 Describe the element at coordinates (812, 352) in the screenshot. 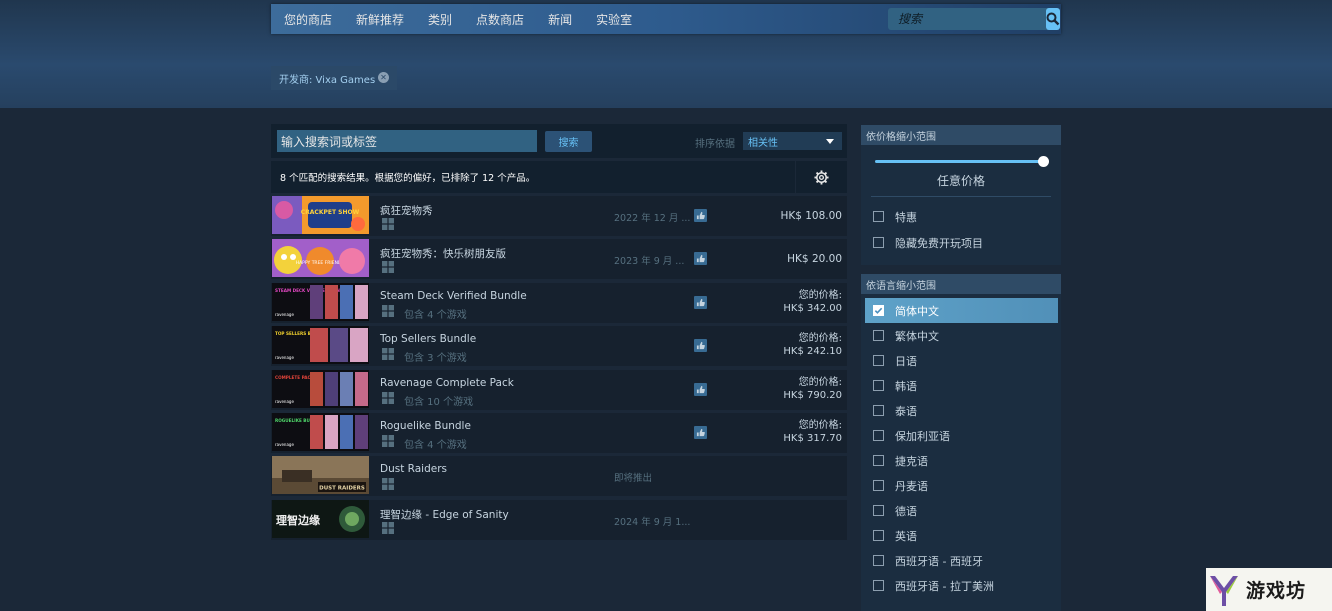

I see `price-value: HK$ 242.10` at that location.